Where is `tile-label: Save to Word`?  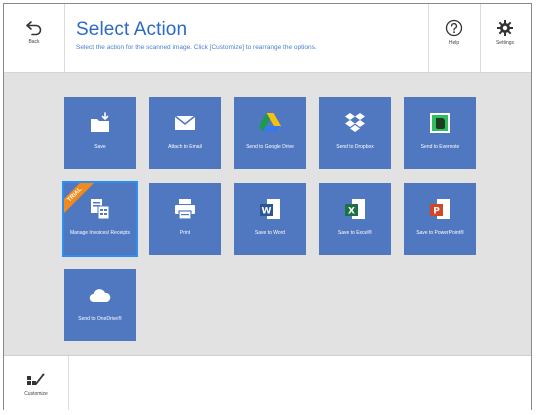
tile-label: Save to Word is located at coordinates (270, 233).